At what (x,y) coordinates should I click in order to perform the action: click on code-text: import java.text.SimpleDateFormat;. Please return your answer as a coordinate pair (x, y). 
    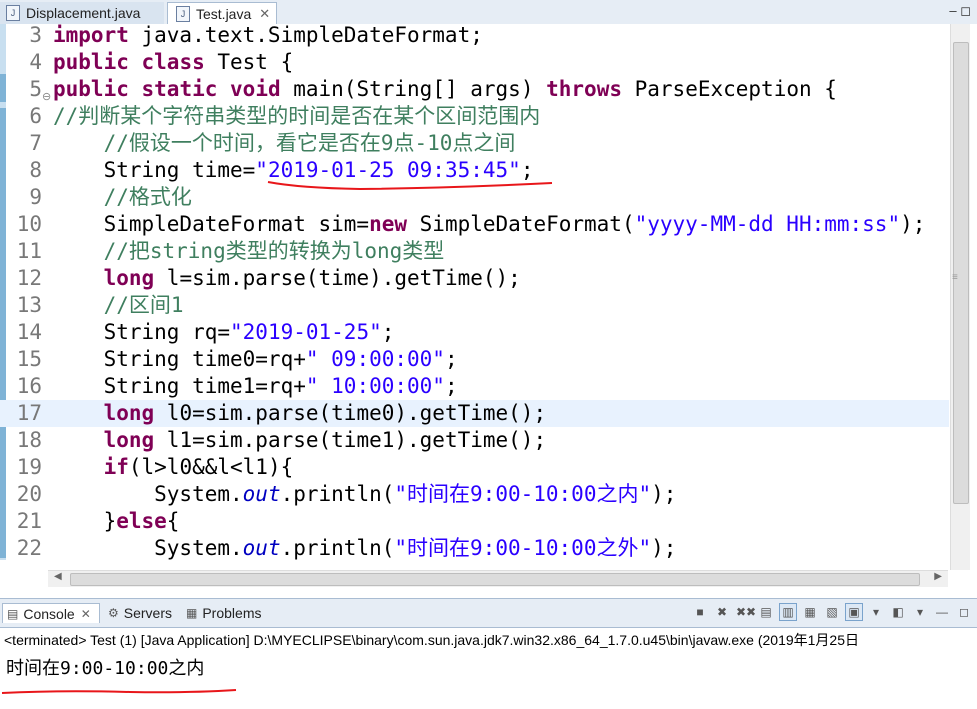
    Looking at the image, I should click on (268, 36).